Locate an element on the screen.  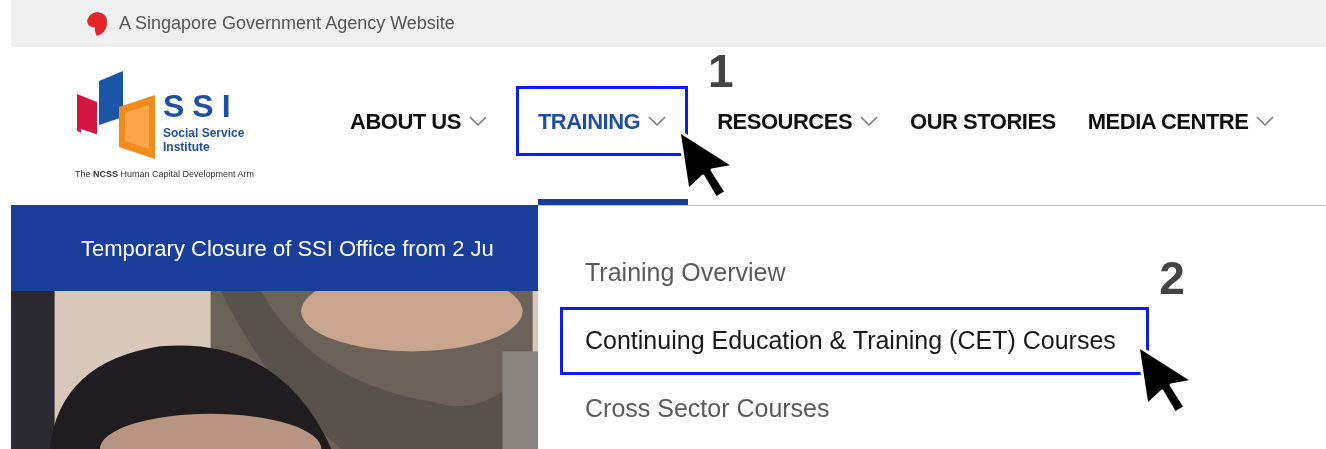
announcement-text: Temporary Closure of SSI Office from 2 Ju is located at coordinates (287, 248).